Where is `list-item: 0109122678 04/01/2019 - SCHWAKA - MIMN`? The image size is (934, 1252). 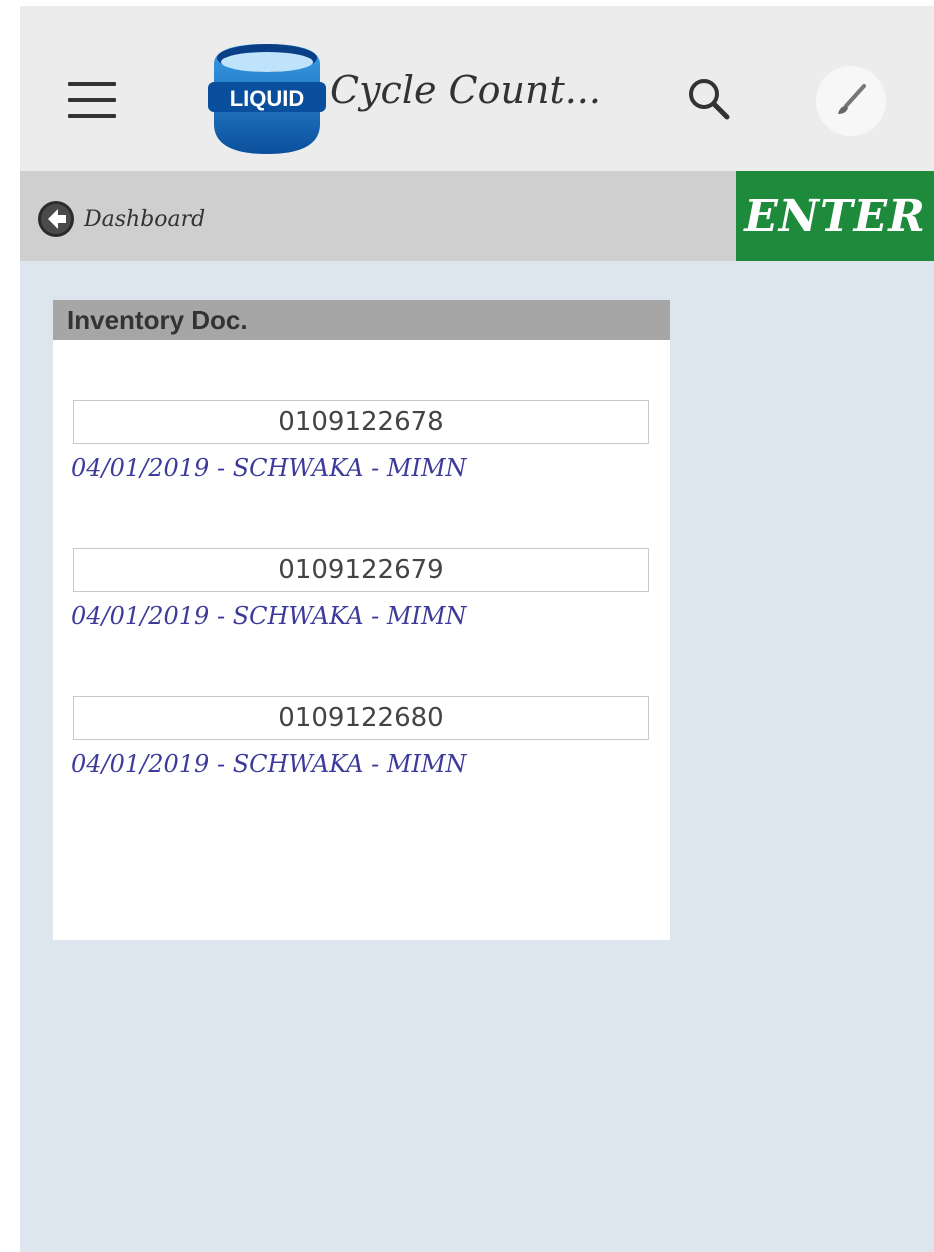 list-item: 0109122678 04/01/2019 - SCHWAKA - MIMN is located at coordinates (360, 441).